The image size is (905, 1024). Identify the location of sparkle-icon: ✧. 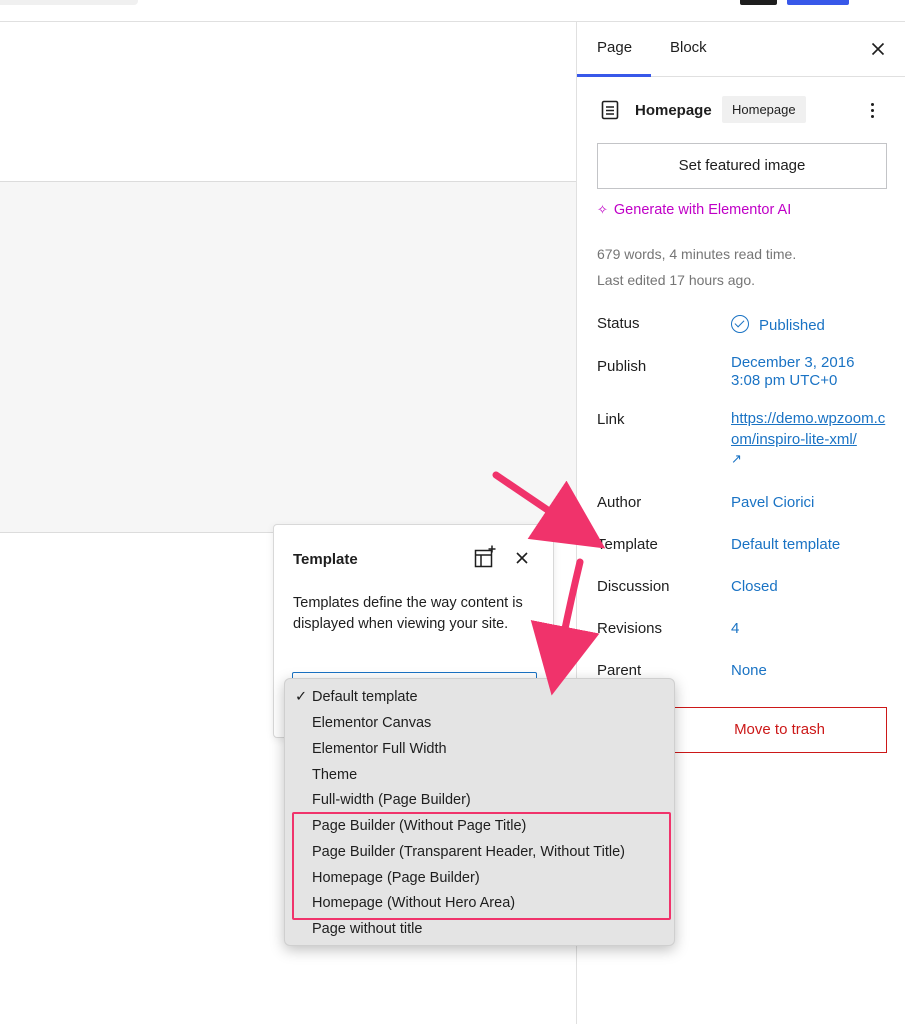
(602, 209).